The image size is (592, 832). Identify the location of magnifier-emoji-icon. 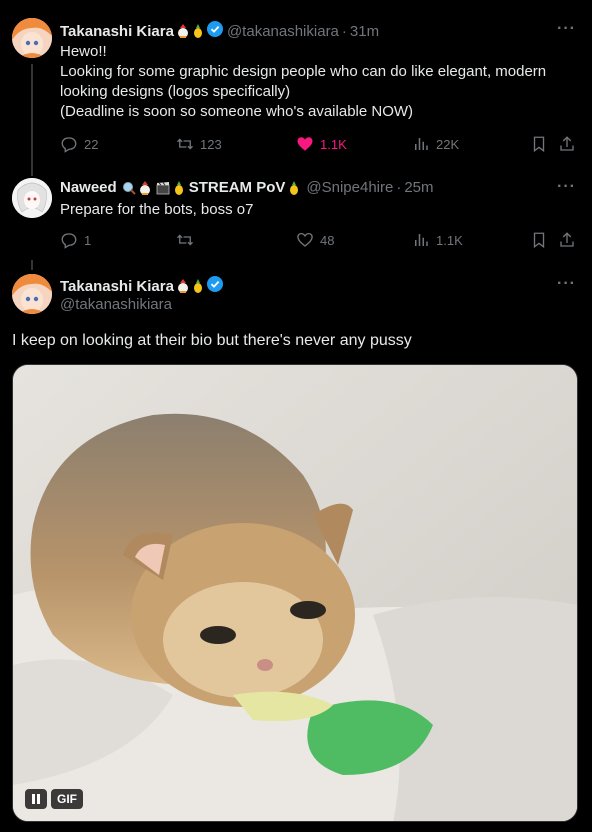
(129, 188).